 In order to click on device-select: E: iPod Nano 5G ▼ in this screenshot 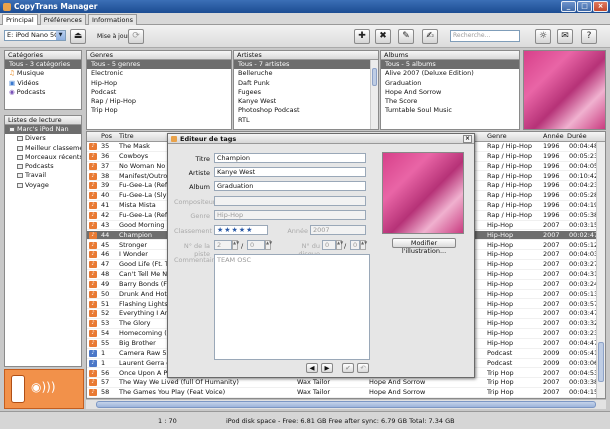, I will do `click(35, 35)`.